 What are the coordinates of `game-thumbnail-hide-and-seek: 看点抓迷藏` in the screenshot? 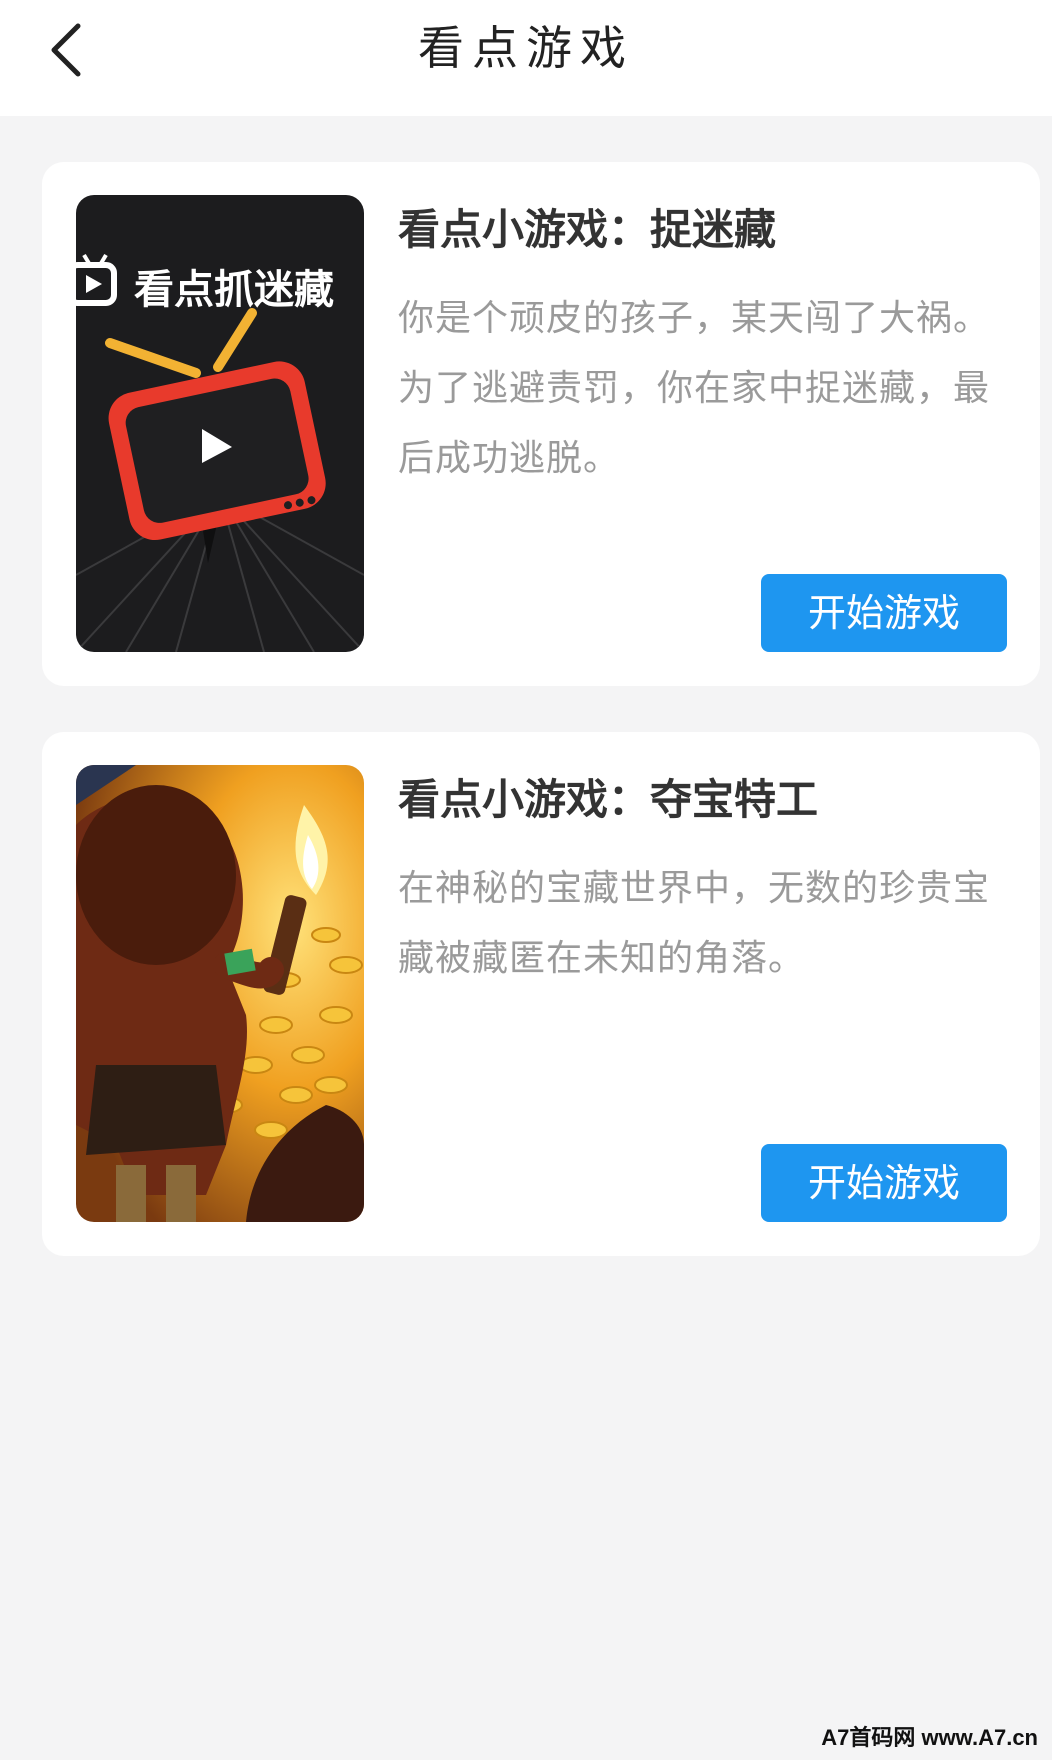 It's located at (220, 423).